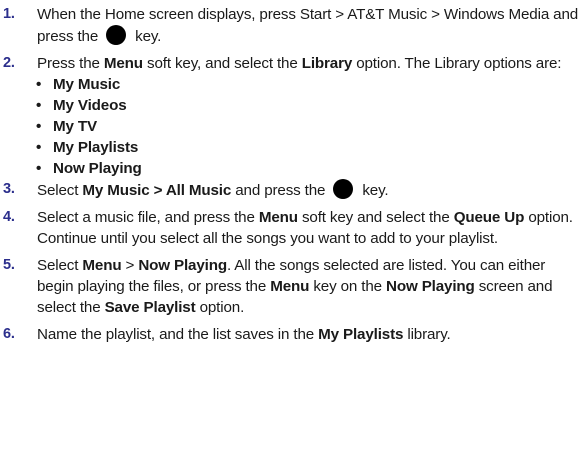  I want to click on step-text: option., so click(220, 307).